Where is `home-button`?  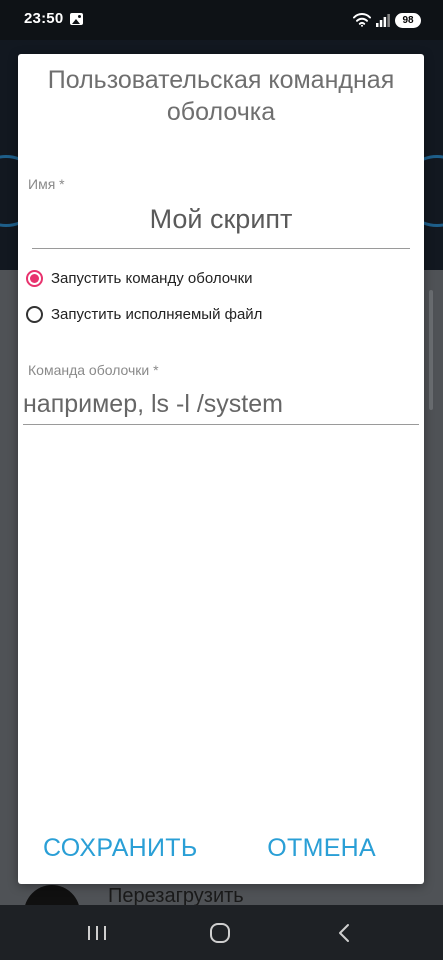 home-button is located at coordinates (220, 933).